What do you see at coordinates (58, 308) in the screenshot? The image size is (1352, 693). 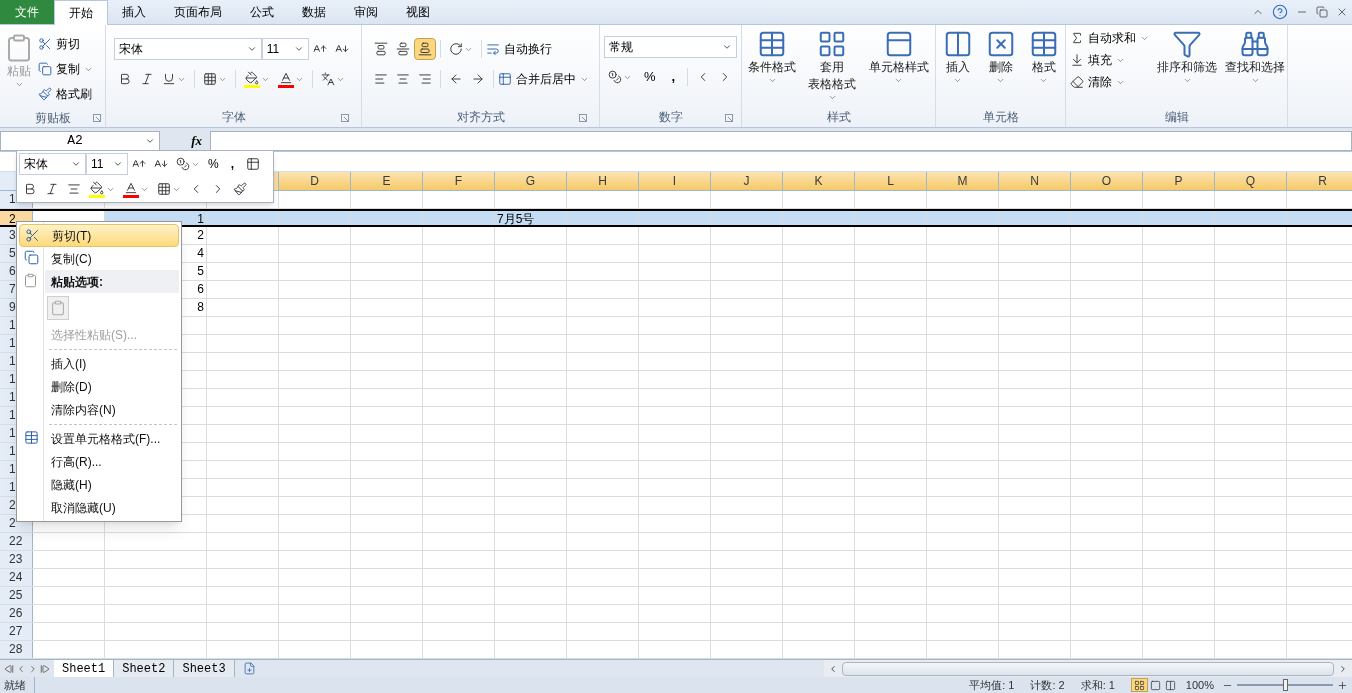 I see `clipboard-icon` at bounding box center [58, 308].